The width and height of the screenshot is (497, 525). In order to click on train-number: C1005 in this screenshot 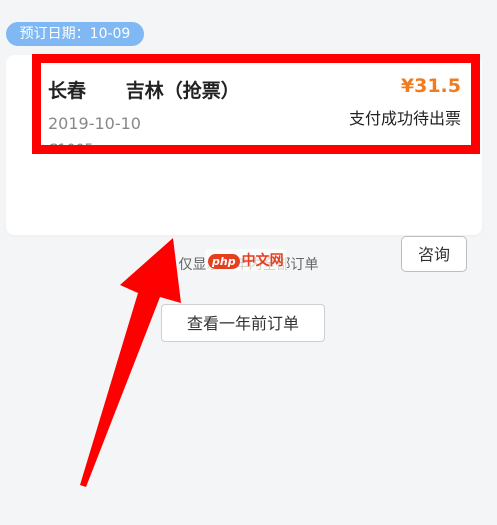, I will do `click(71, 148)`.